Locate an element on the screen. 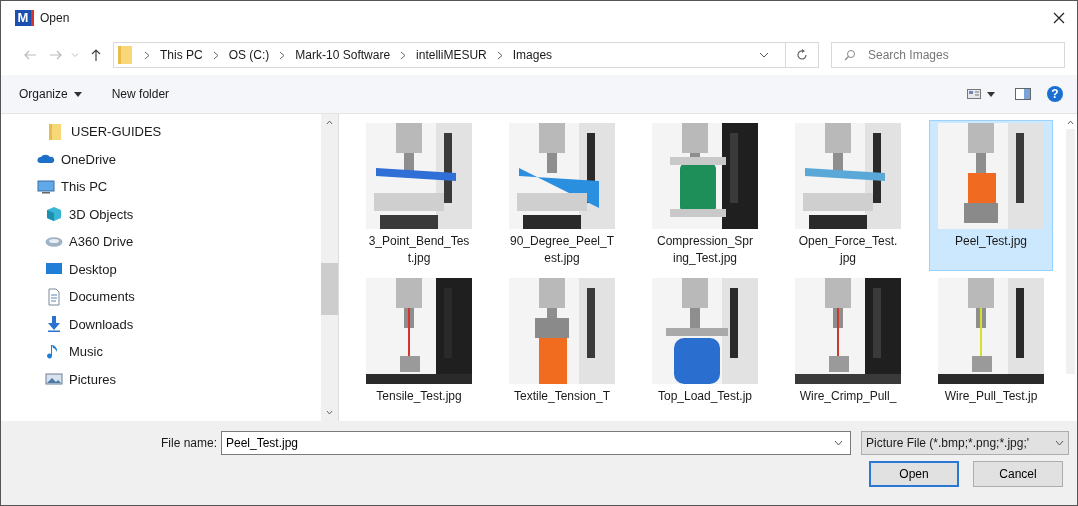 The height and width of the screenshot is (506, 1078). file-name: 3_Point_Bend_Tes t.jpg is located at coordinates (419, 250).